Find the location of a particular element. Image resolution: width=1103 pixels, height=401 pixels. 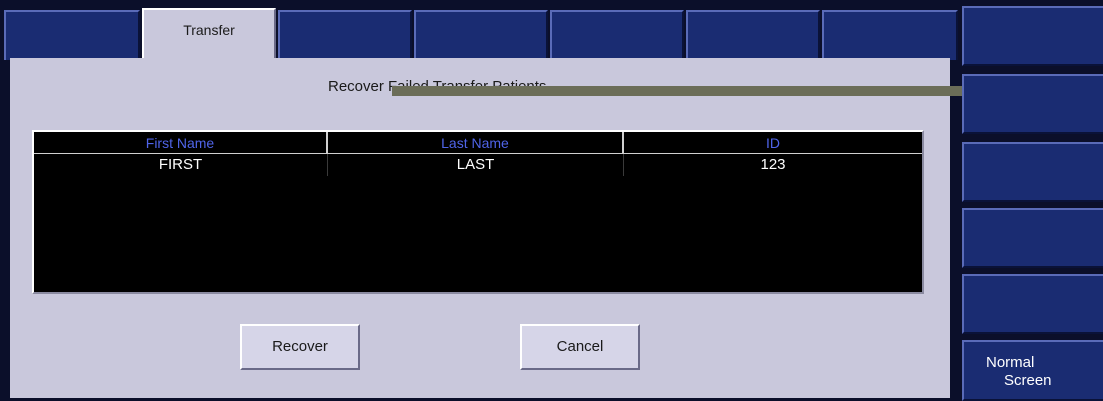

cancel-button: Cancel is located at coordinates (580, 347).